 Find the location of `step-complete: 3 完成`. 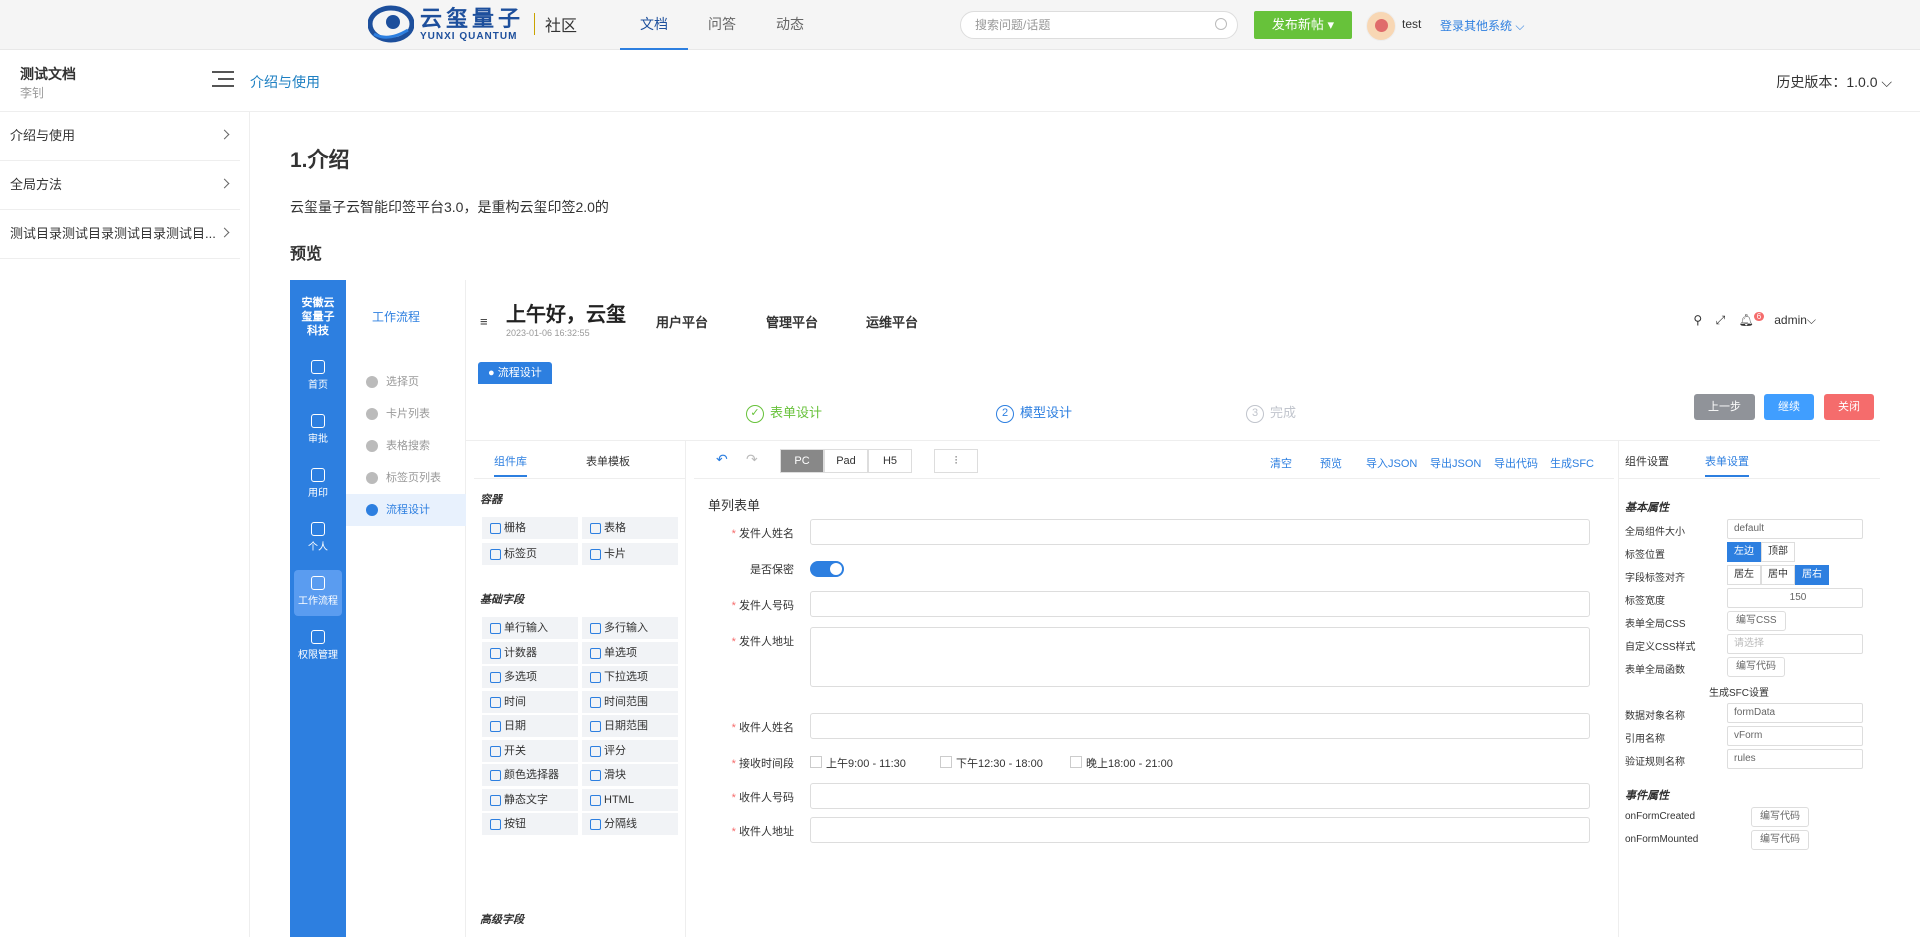

step-complete: 3 完成 is located at coordinates (1271, 412).